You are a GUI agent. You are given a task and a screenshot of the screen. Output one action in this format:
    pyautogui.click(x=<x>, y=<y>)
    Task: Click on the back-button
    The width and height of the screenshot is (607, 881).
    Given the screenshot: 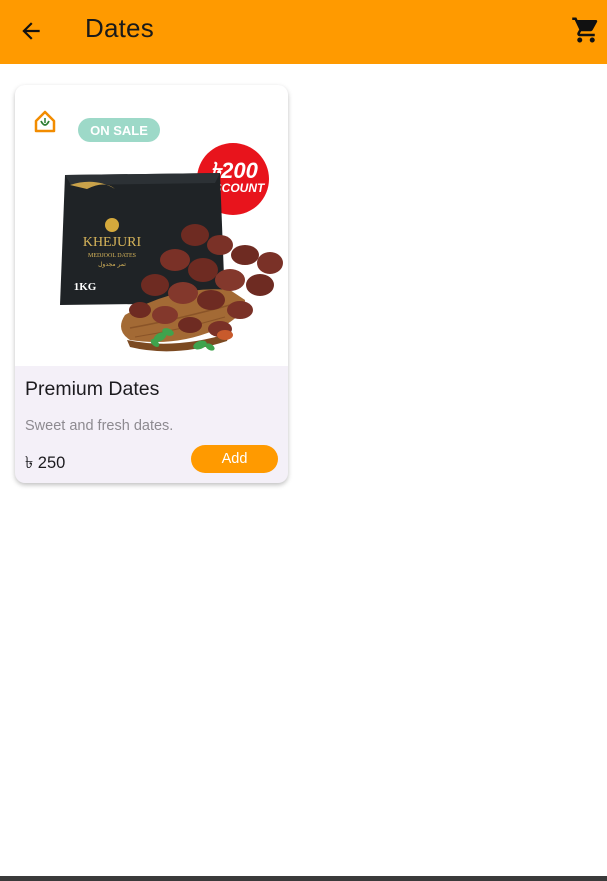 What is the action you would take?
    pyautogui.click(x=31, y=31)
    